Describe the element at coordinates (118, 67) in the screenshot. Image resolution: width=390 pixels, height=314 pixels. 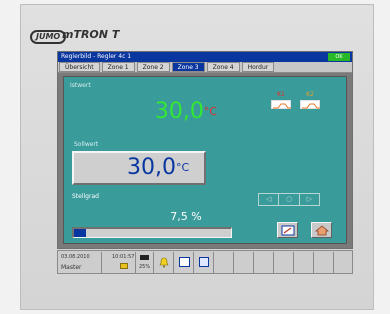
I see `tab-zone-1: Zone 1` at that location.